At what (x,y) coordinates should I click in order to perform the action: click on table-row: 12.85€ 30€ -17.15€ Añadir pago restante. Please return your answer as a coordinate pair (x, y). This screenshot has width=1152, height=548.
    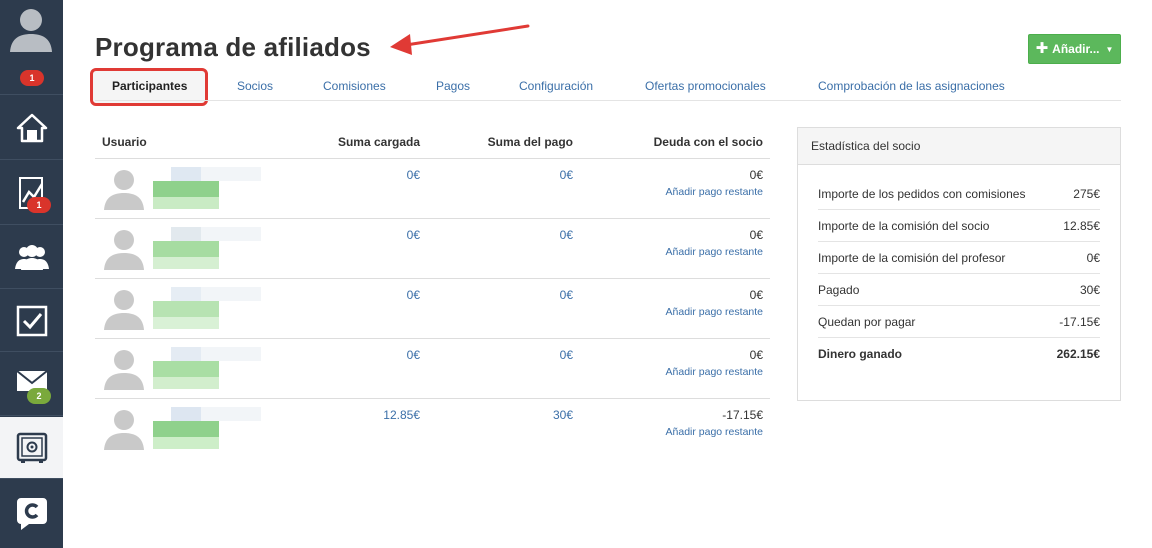
    Looking at the image, I should click on (432, 429).